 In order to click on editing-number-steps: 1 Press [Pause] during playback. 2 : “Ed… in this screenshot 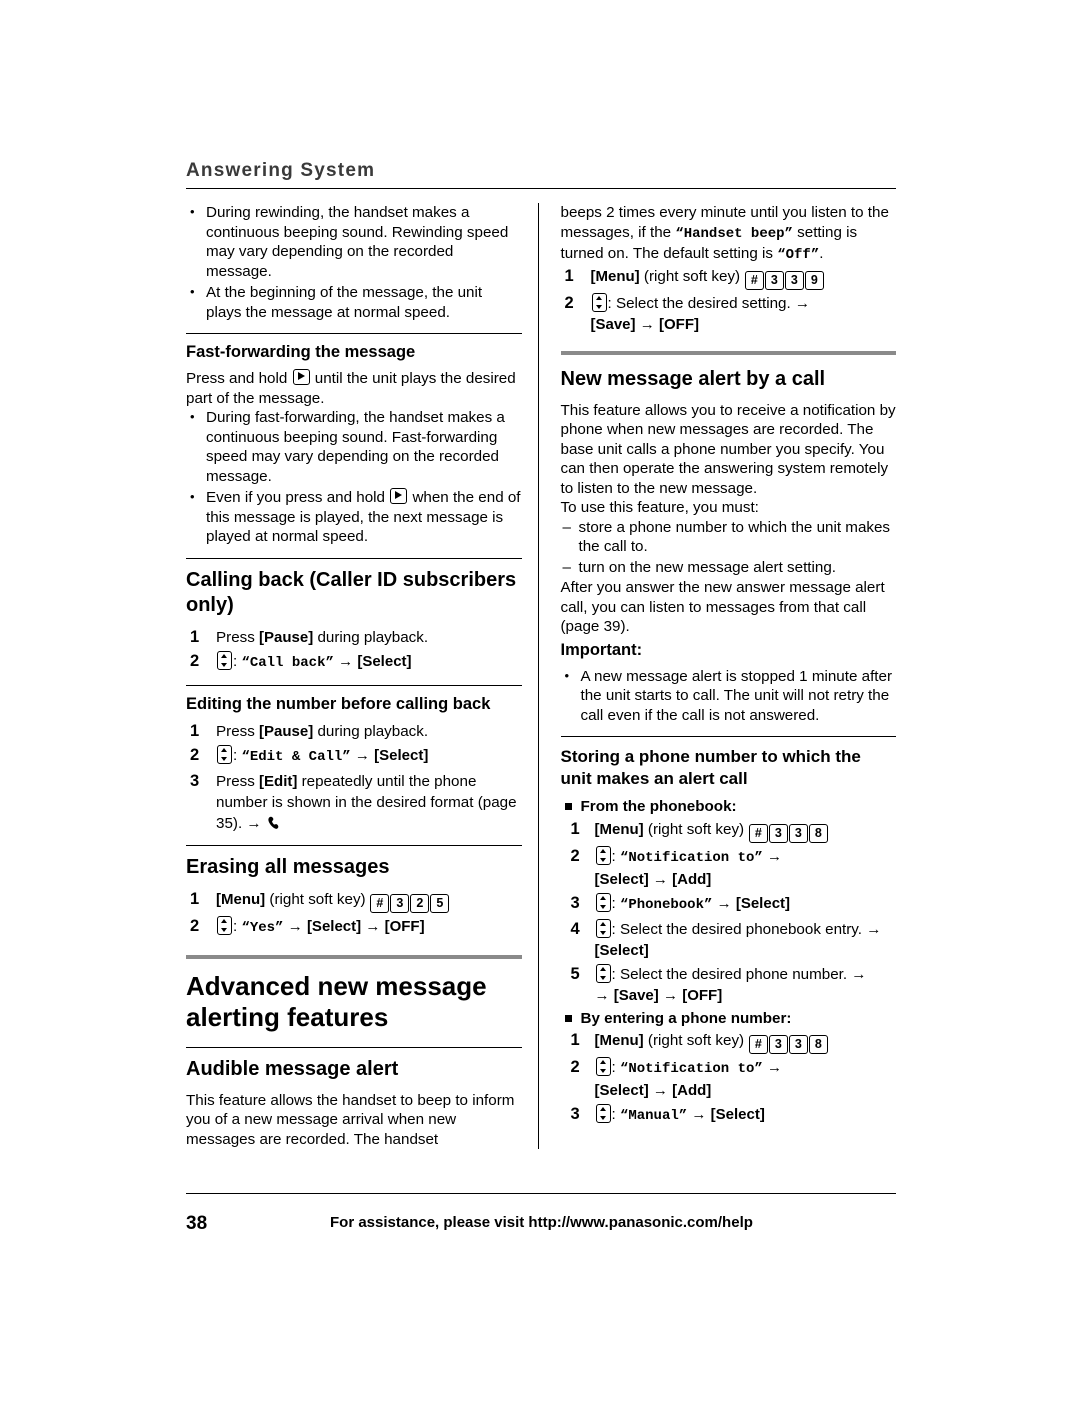, I will do `click(354, 777)`.